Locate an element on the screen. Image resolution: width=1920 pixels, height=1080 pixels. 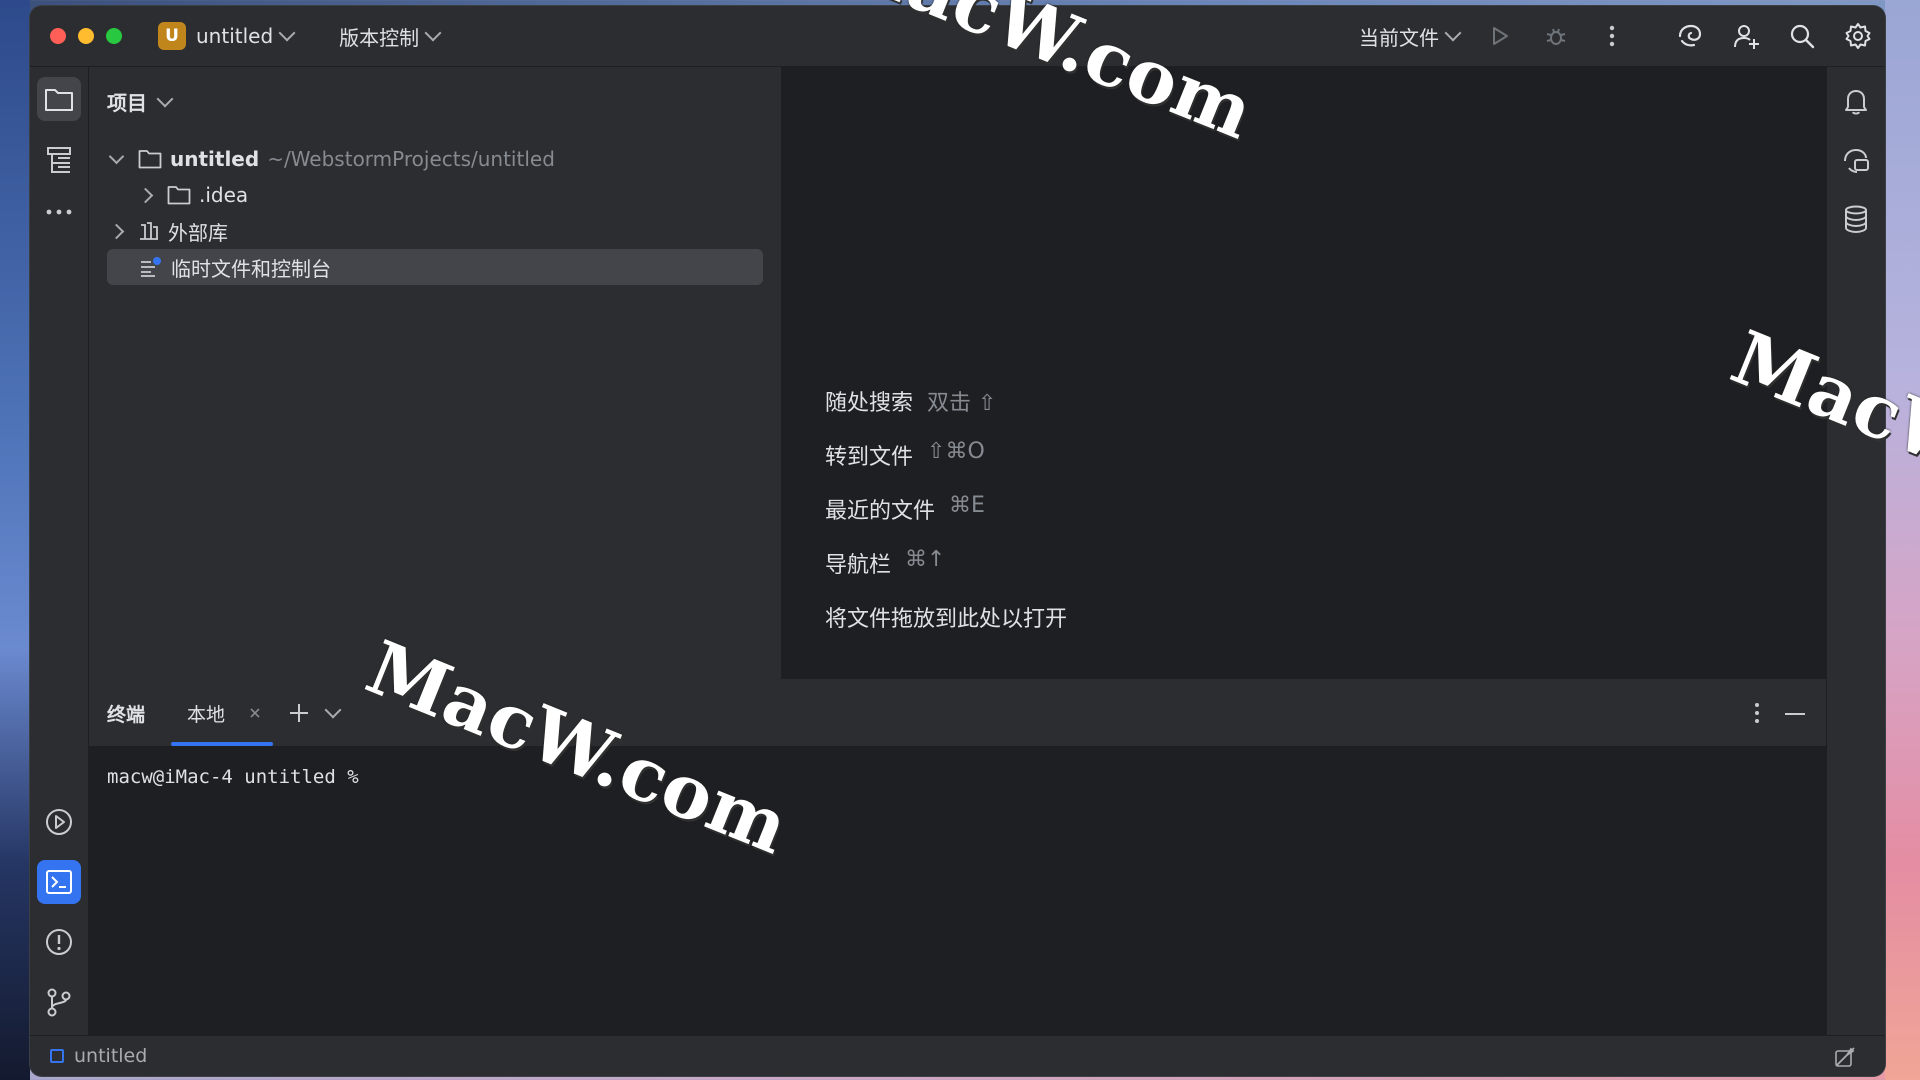
git-branch-icon is located at coordinates (59, 1002).